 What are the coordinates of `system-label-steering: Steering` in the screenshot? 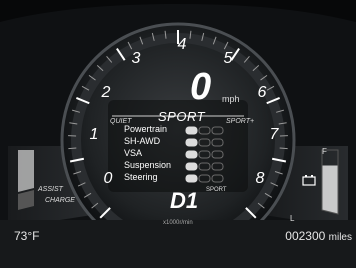 It's located at (141, 177).